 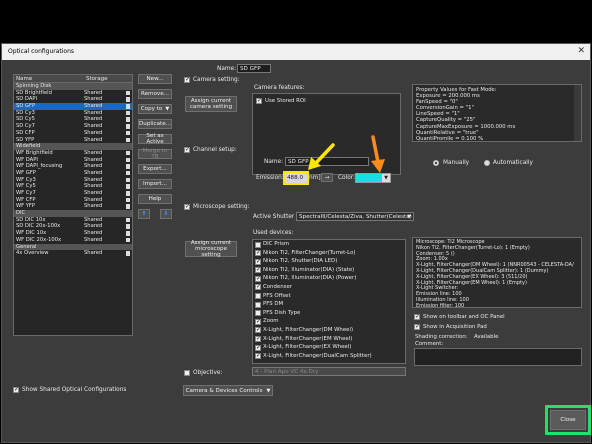 What do you see at coordinates (155, 109) in the screenshot?
I see `copy-to-button: Copy to ▼` at bounding box center [155, 109].